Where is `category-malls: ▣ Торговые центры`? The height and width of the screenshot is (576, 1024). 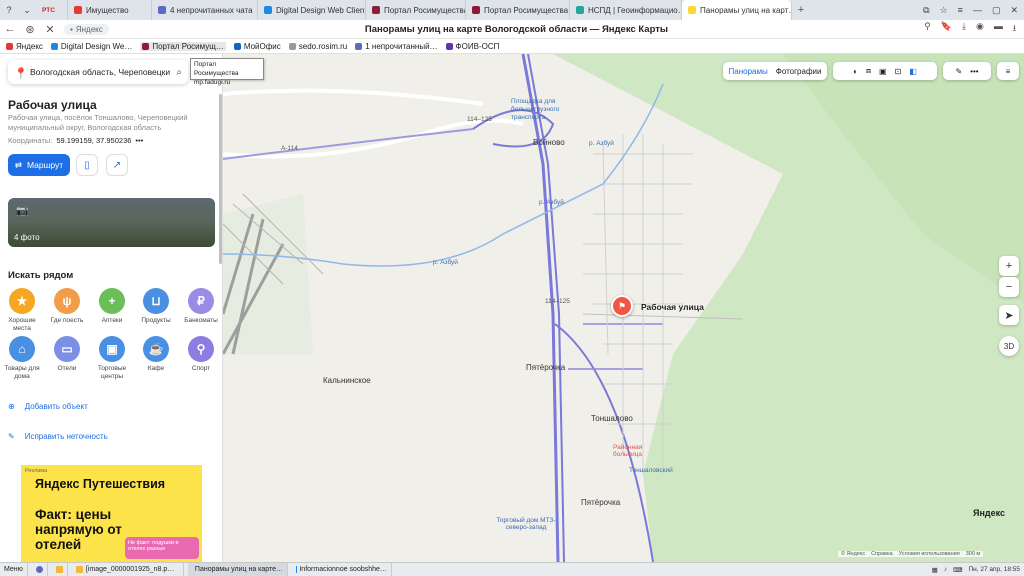 category-malls: ▣ Торговые центры is located at coordinates (112, 358).